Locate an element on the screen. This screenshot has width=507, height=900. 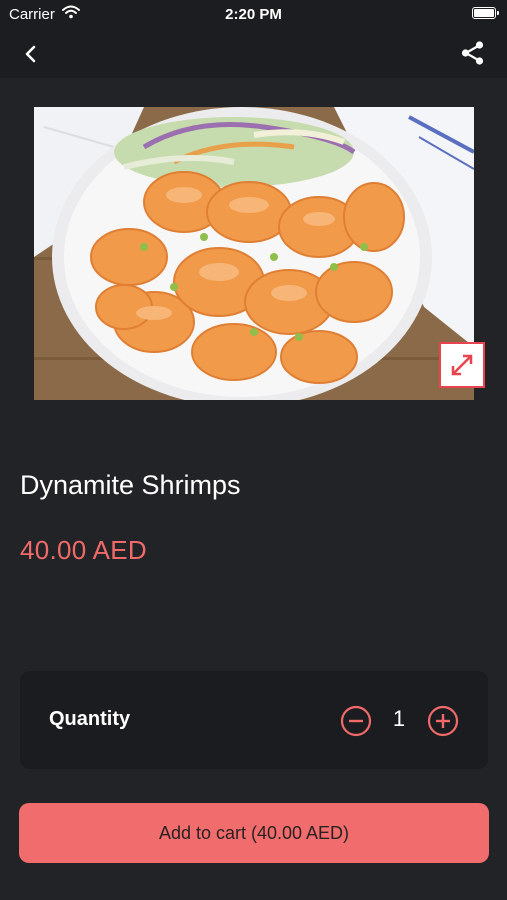
quantity-card: Quantity 1 is located at coordinates (254, 720).